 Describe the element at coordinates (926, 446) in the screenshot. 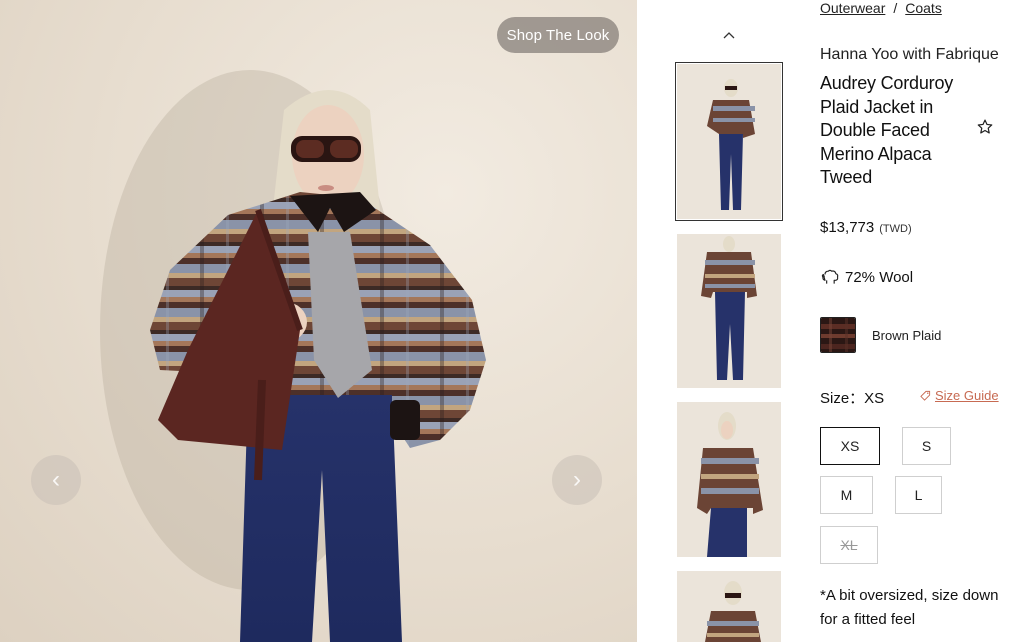

I see `size-option-s: S` at that location.